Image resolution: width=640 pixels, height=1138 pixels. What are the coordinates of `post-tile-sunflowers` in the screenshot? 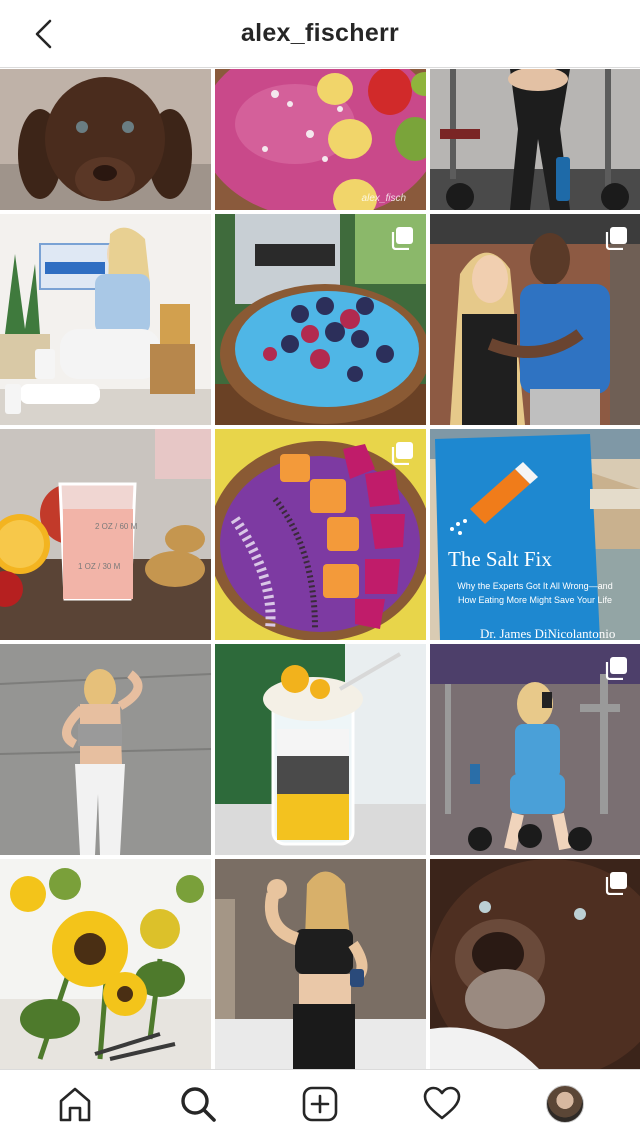 It's located at (105, 964).